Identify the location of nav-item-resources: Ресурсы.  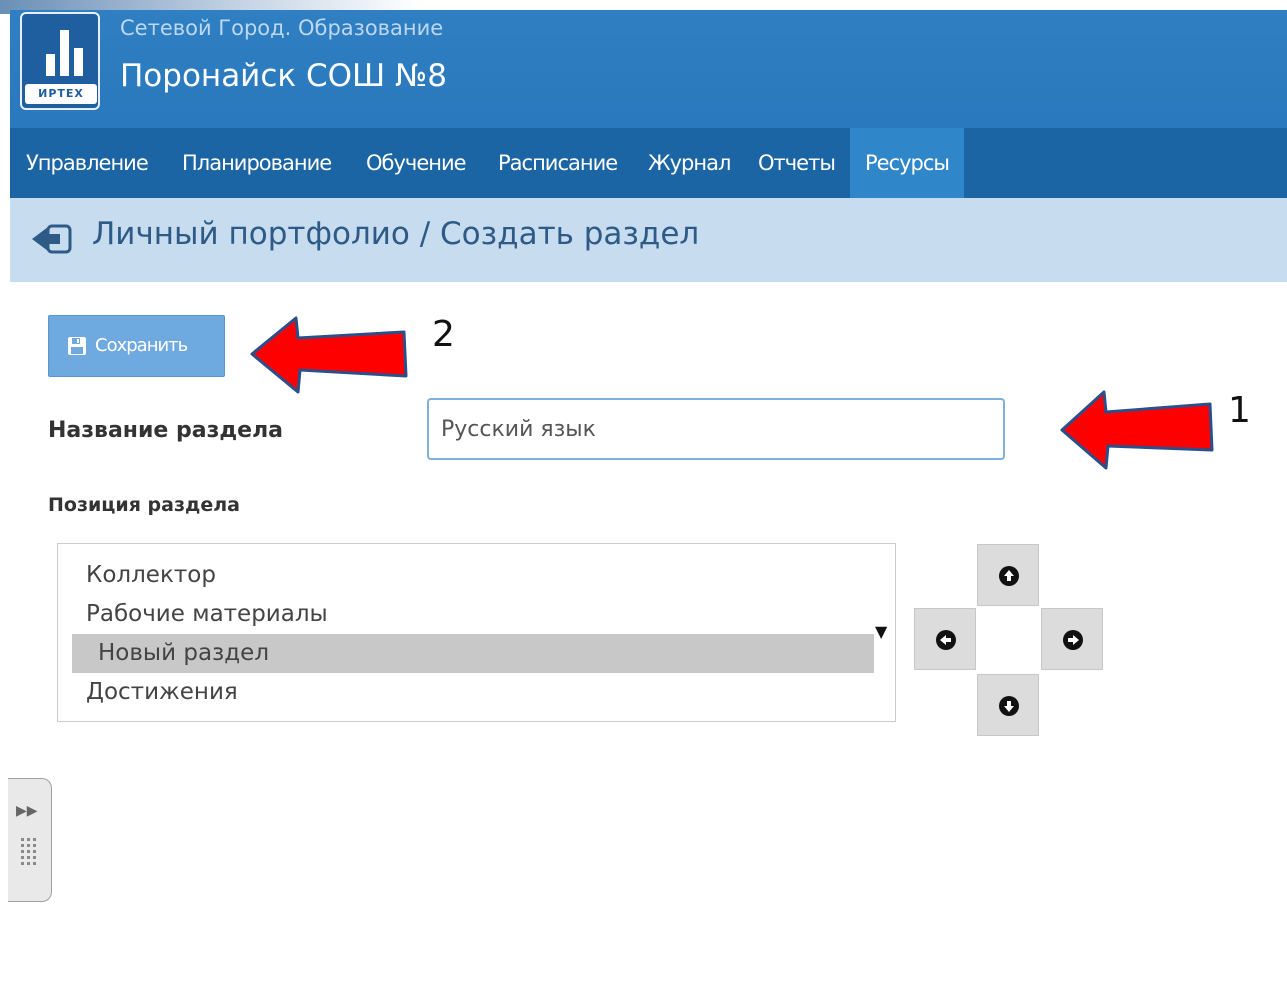
(907, 163).